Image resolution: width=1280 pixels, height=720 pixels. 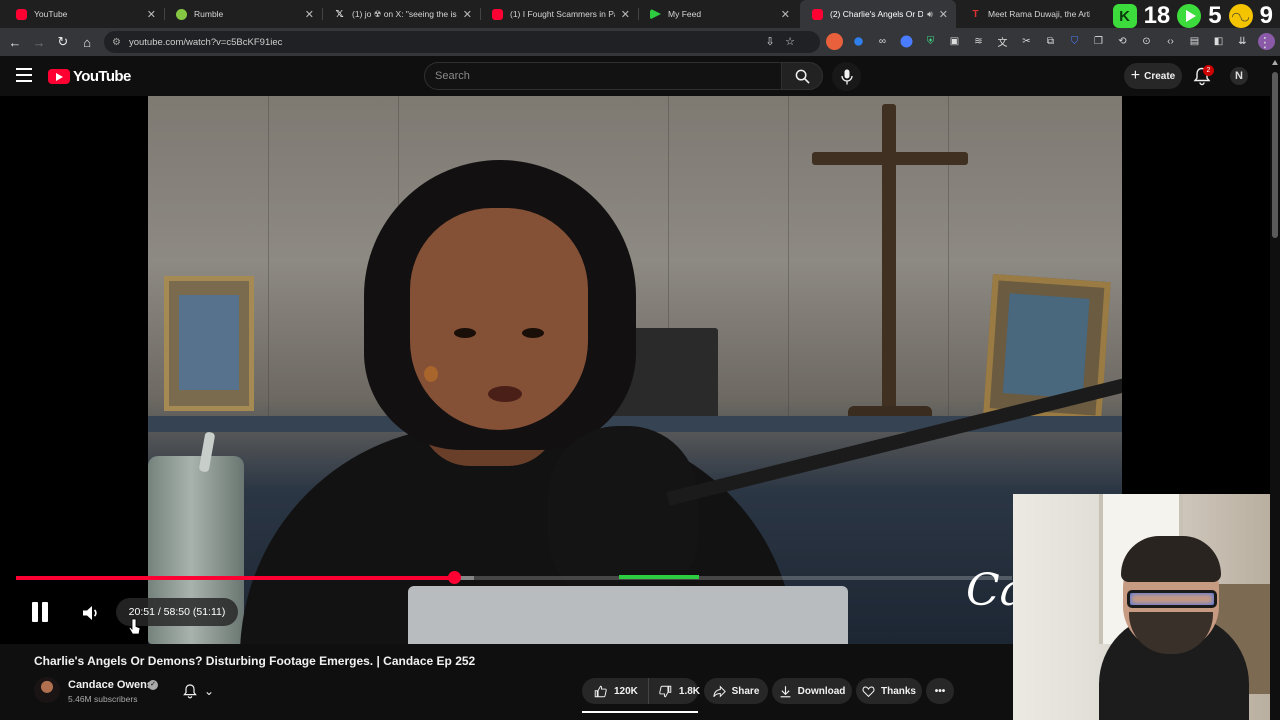 I want to click on translate-extension-icon: 文, so click(x=1002, y=41).